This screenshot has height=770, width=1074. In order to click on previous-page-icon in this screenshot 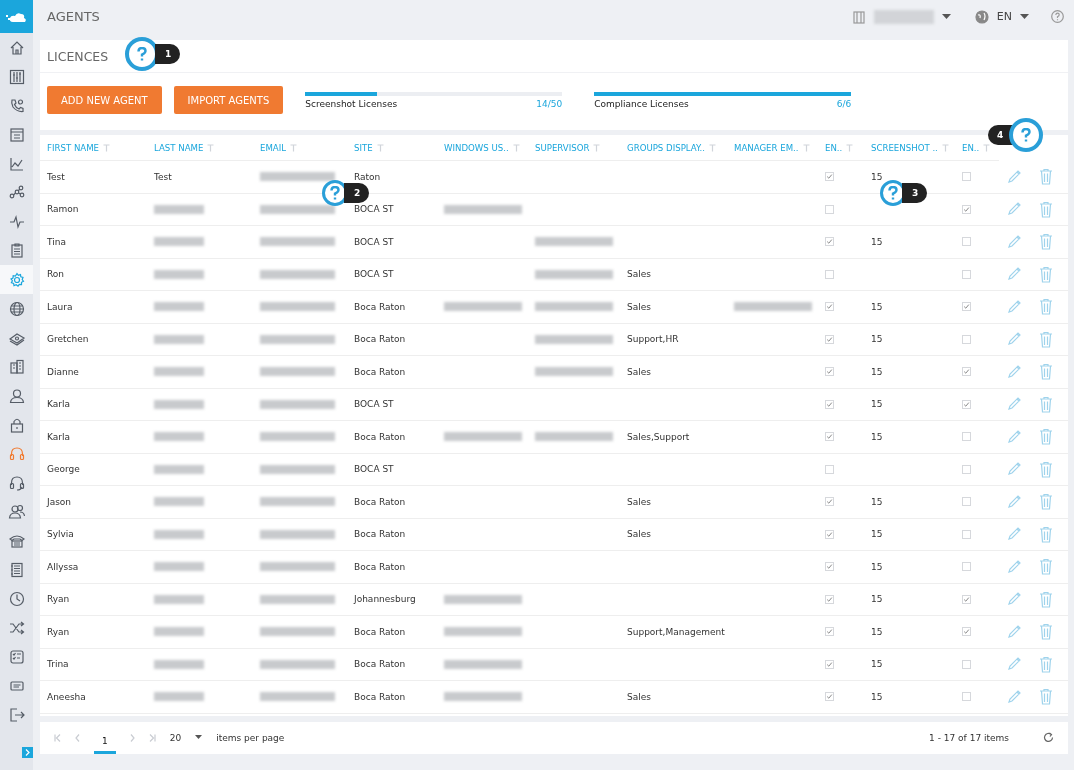, I will do `click(77, 737)`.